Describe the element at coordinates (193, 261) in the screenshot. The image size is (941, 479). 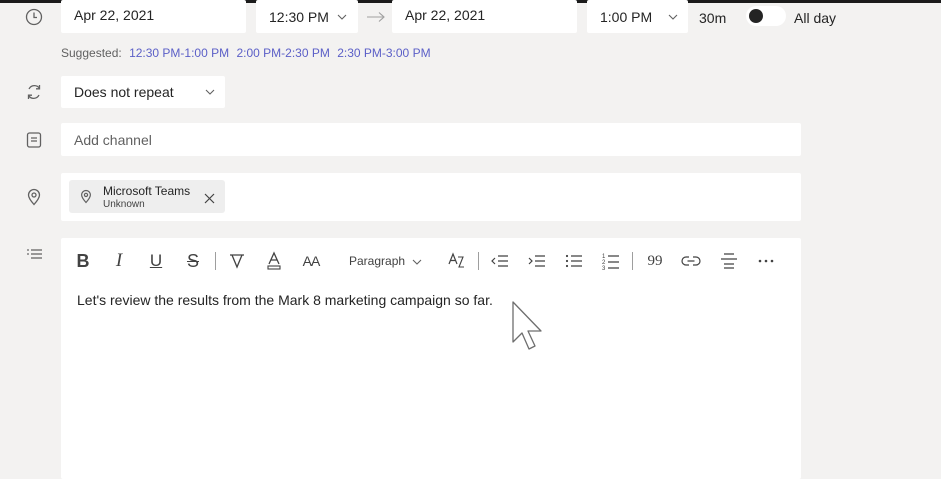
I see `strikethrough-button: S` at that location.